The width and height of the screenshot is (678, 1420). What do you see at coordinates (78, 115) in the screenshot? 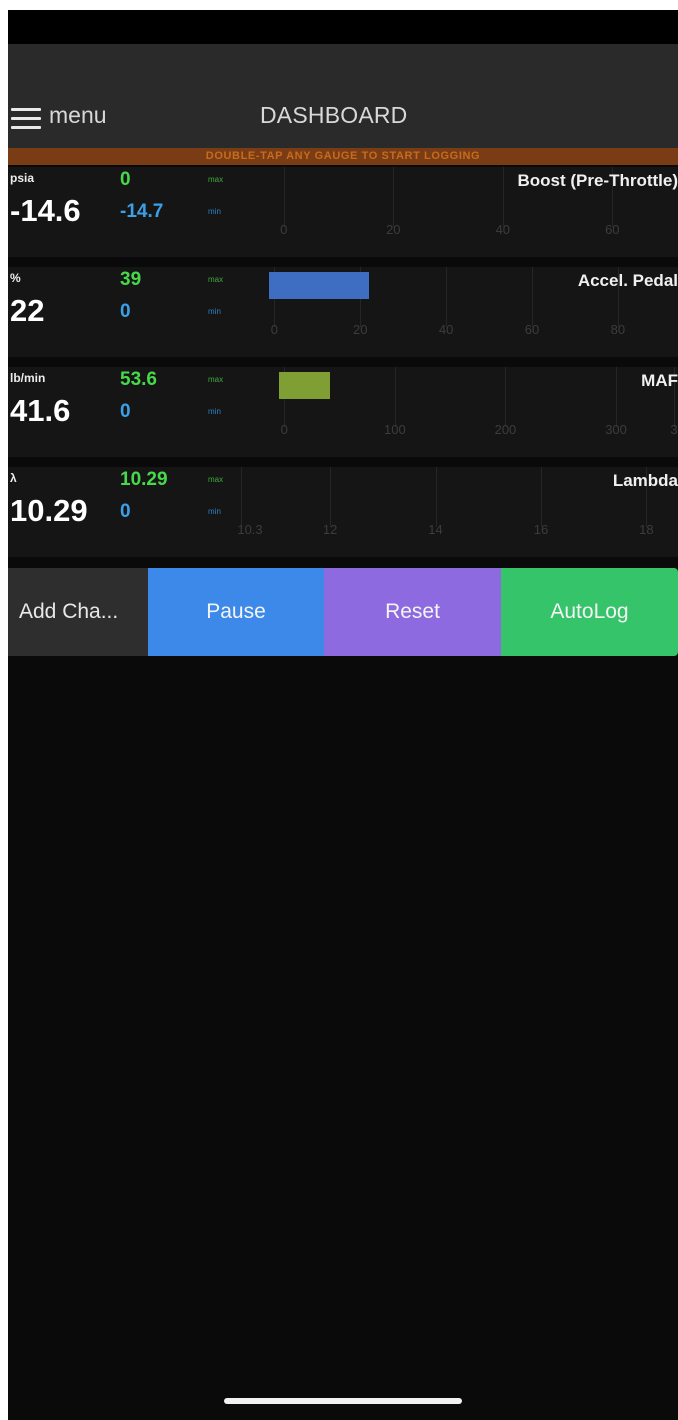
I see `menu-button-label: menu` at bounding box center [78, 115].